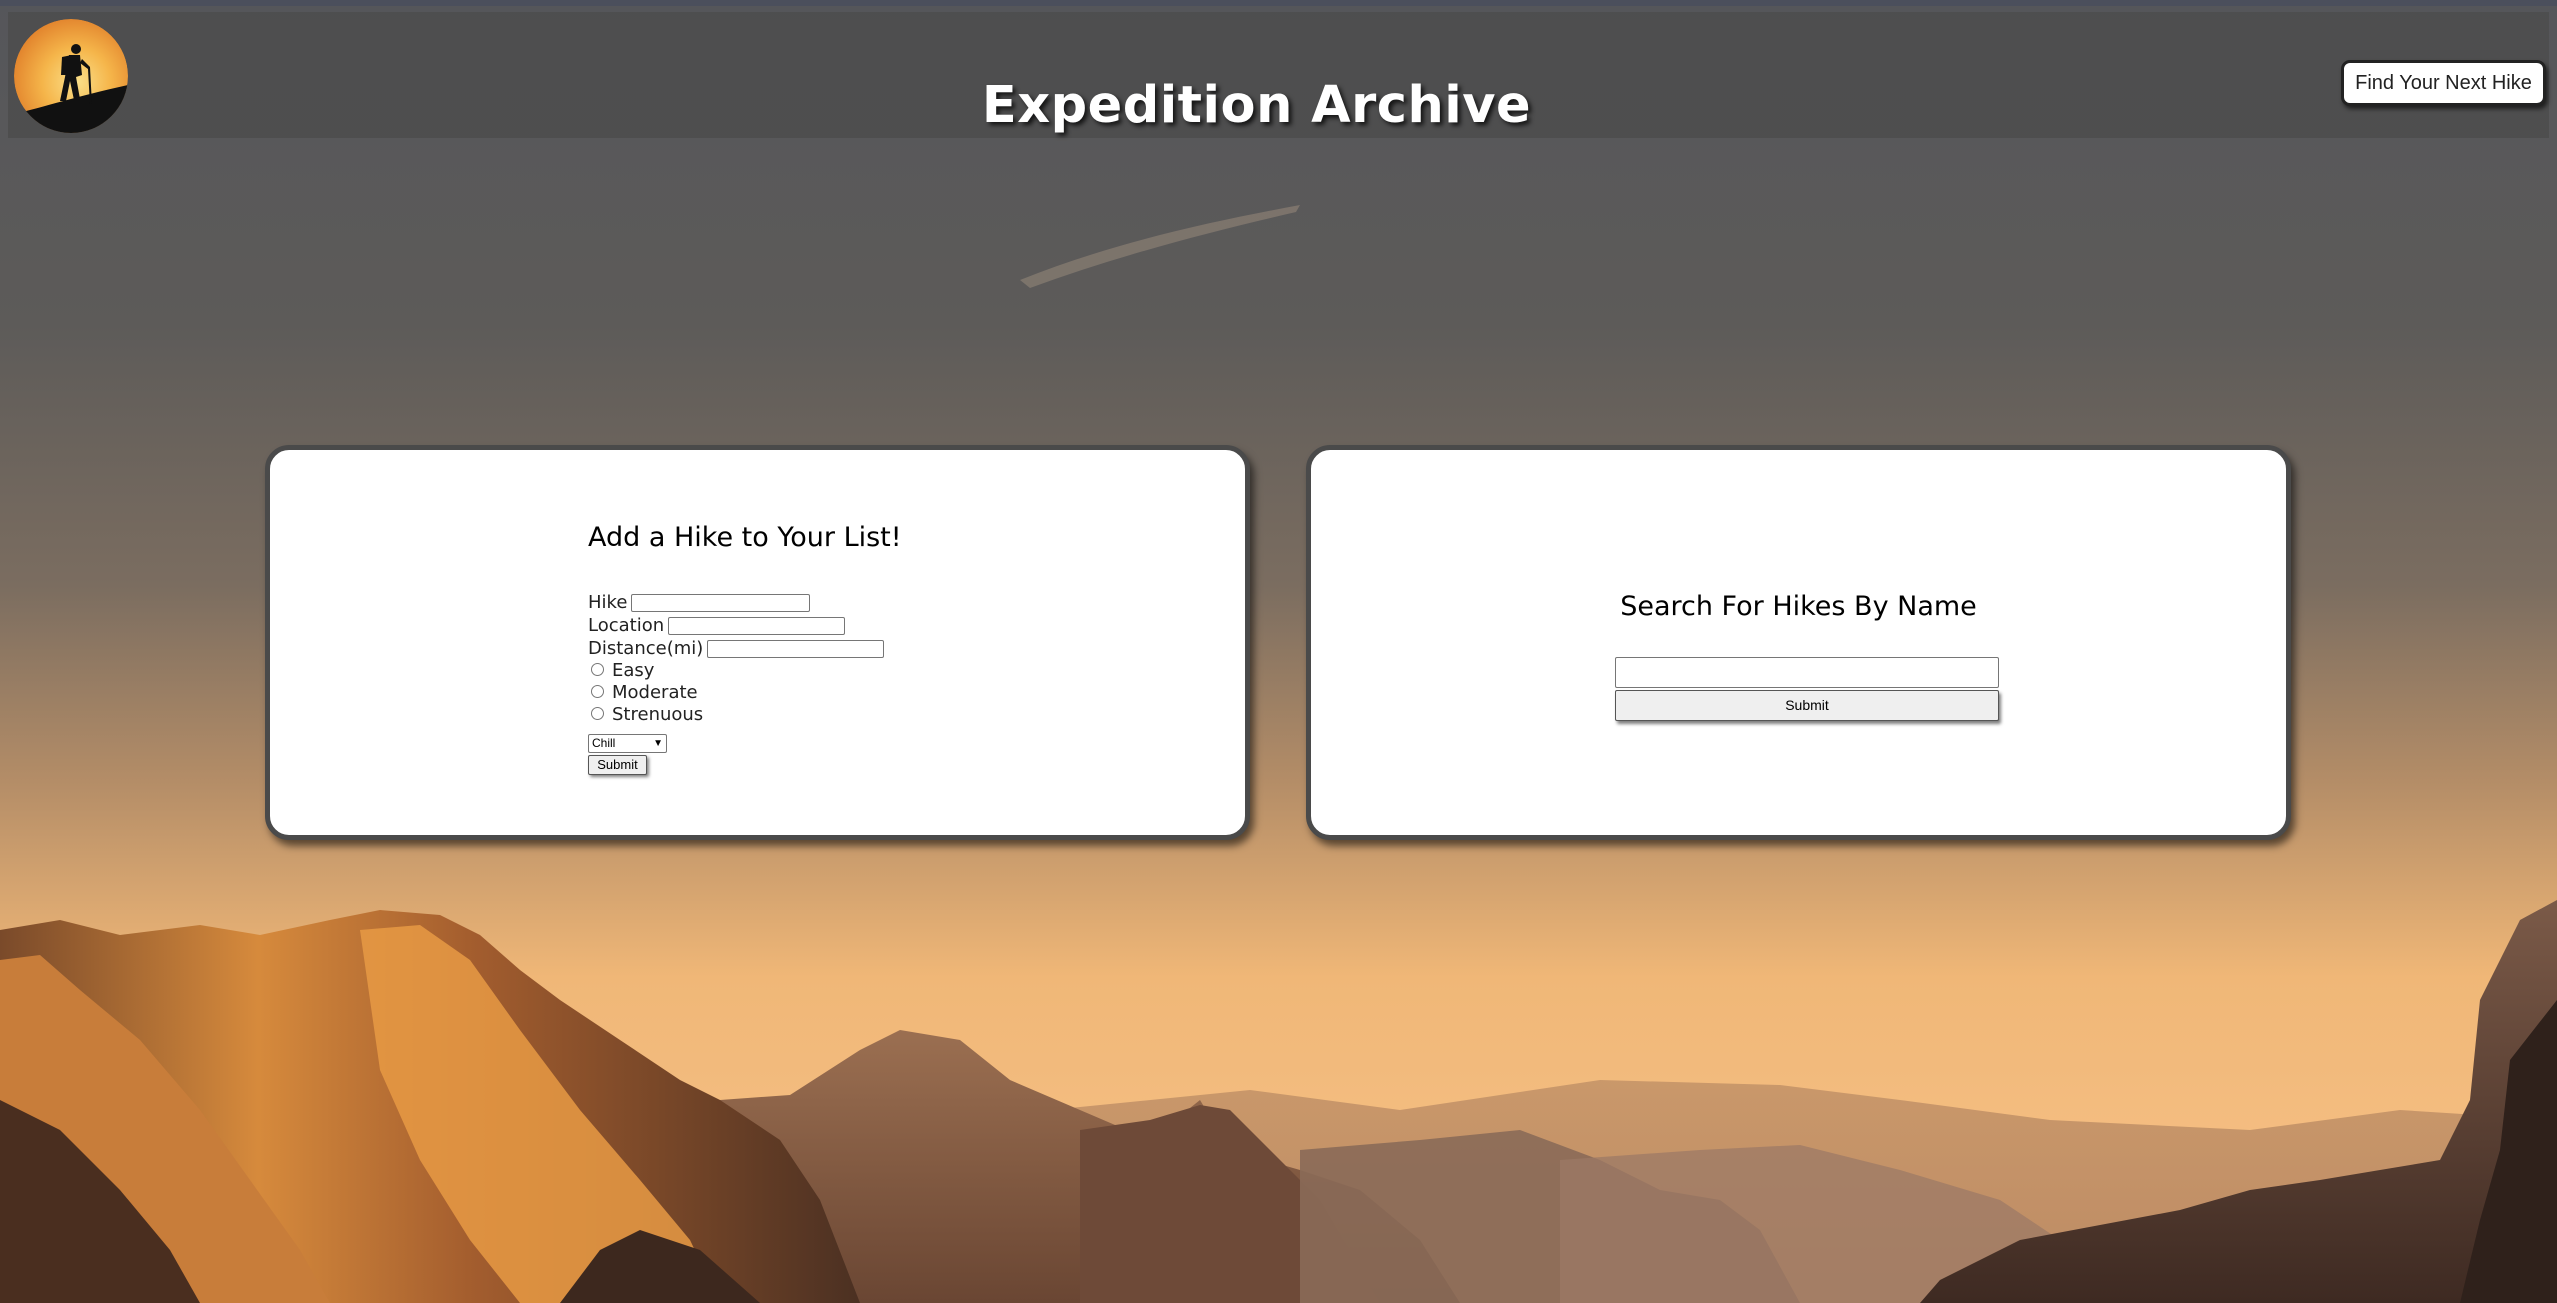  I want to click on radio-easy, so click(597, 669).